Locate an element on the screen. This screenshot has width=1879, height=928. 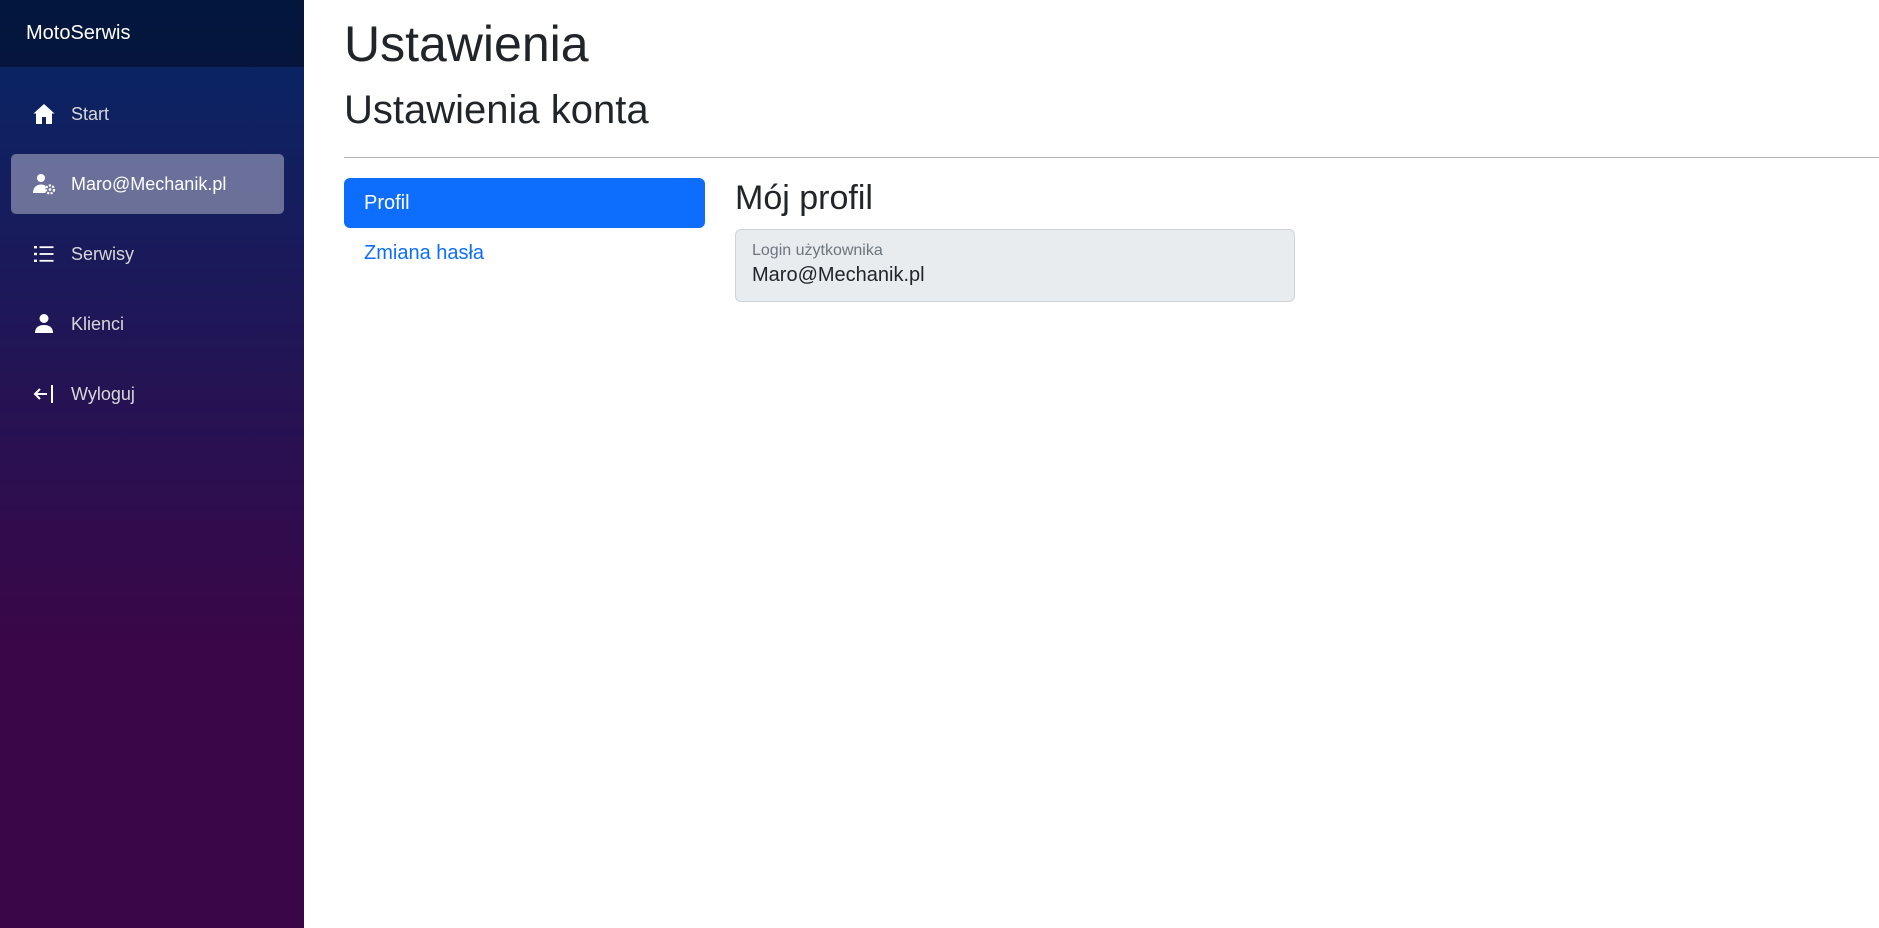
tab-profil: Profil is located at coordinates (524, 203).